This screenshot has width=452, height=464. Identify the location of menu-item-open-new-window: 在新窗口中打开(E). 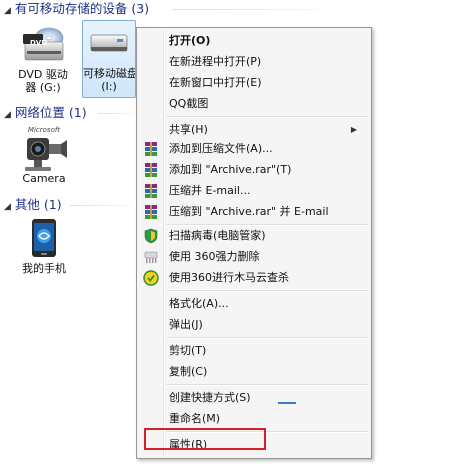
(268, 82).